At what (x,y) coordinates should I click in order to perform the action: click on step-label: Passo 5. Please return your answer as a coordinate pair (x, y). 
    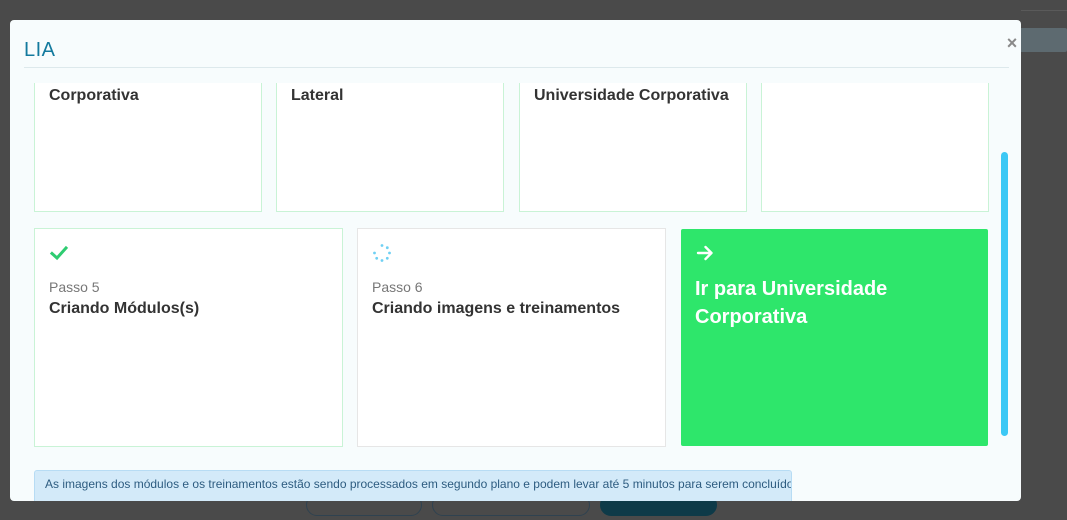
    Looking at the image, I should click on (74, 287).